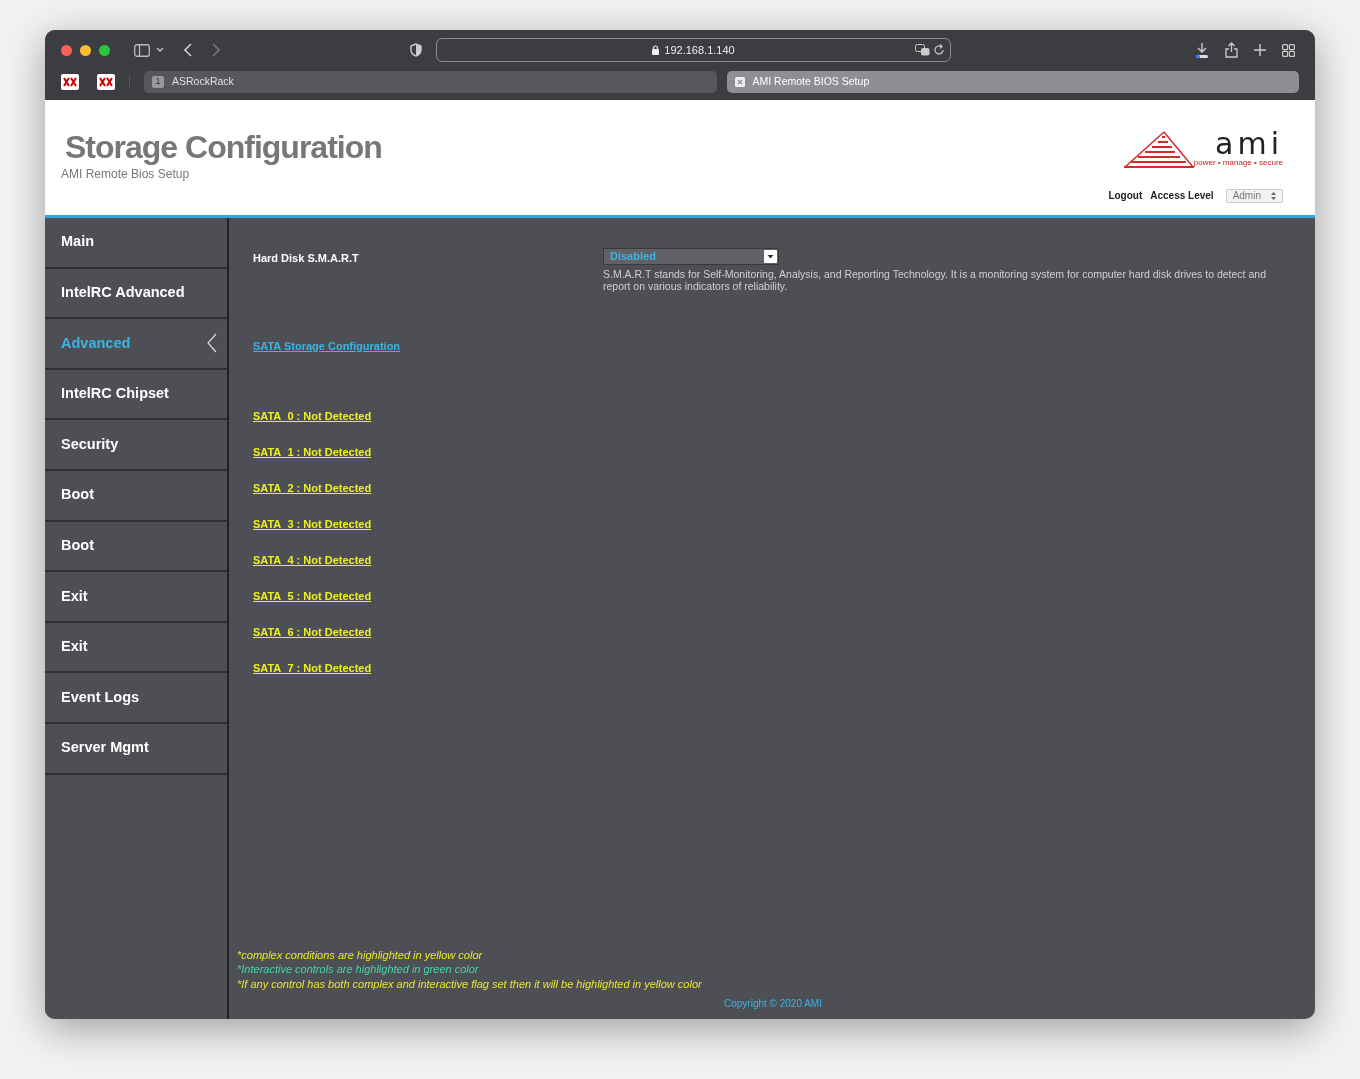 The height and width of the screenshot is (1079, 1360). I want to click on setting-label: Hard Disk S.M.A.R.T, so click(306, 258).